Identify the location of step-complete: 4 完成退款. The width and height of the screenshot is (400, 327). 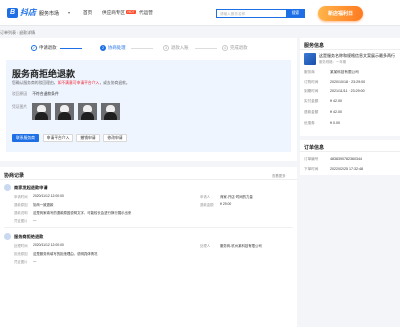
(235, 48).